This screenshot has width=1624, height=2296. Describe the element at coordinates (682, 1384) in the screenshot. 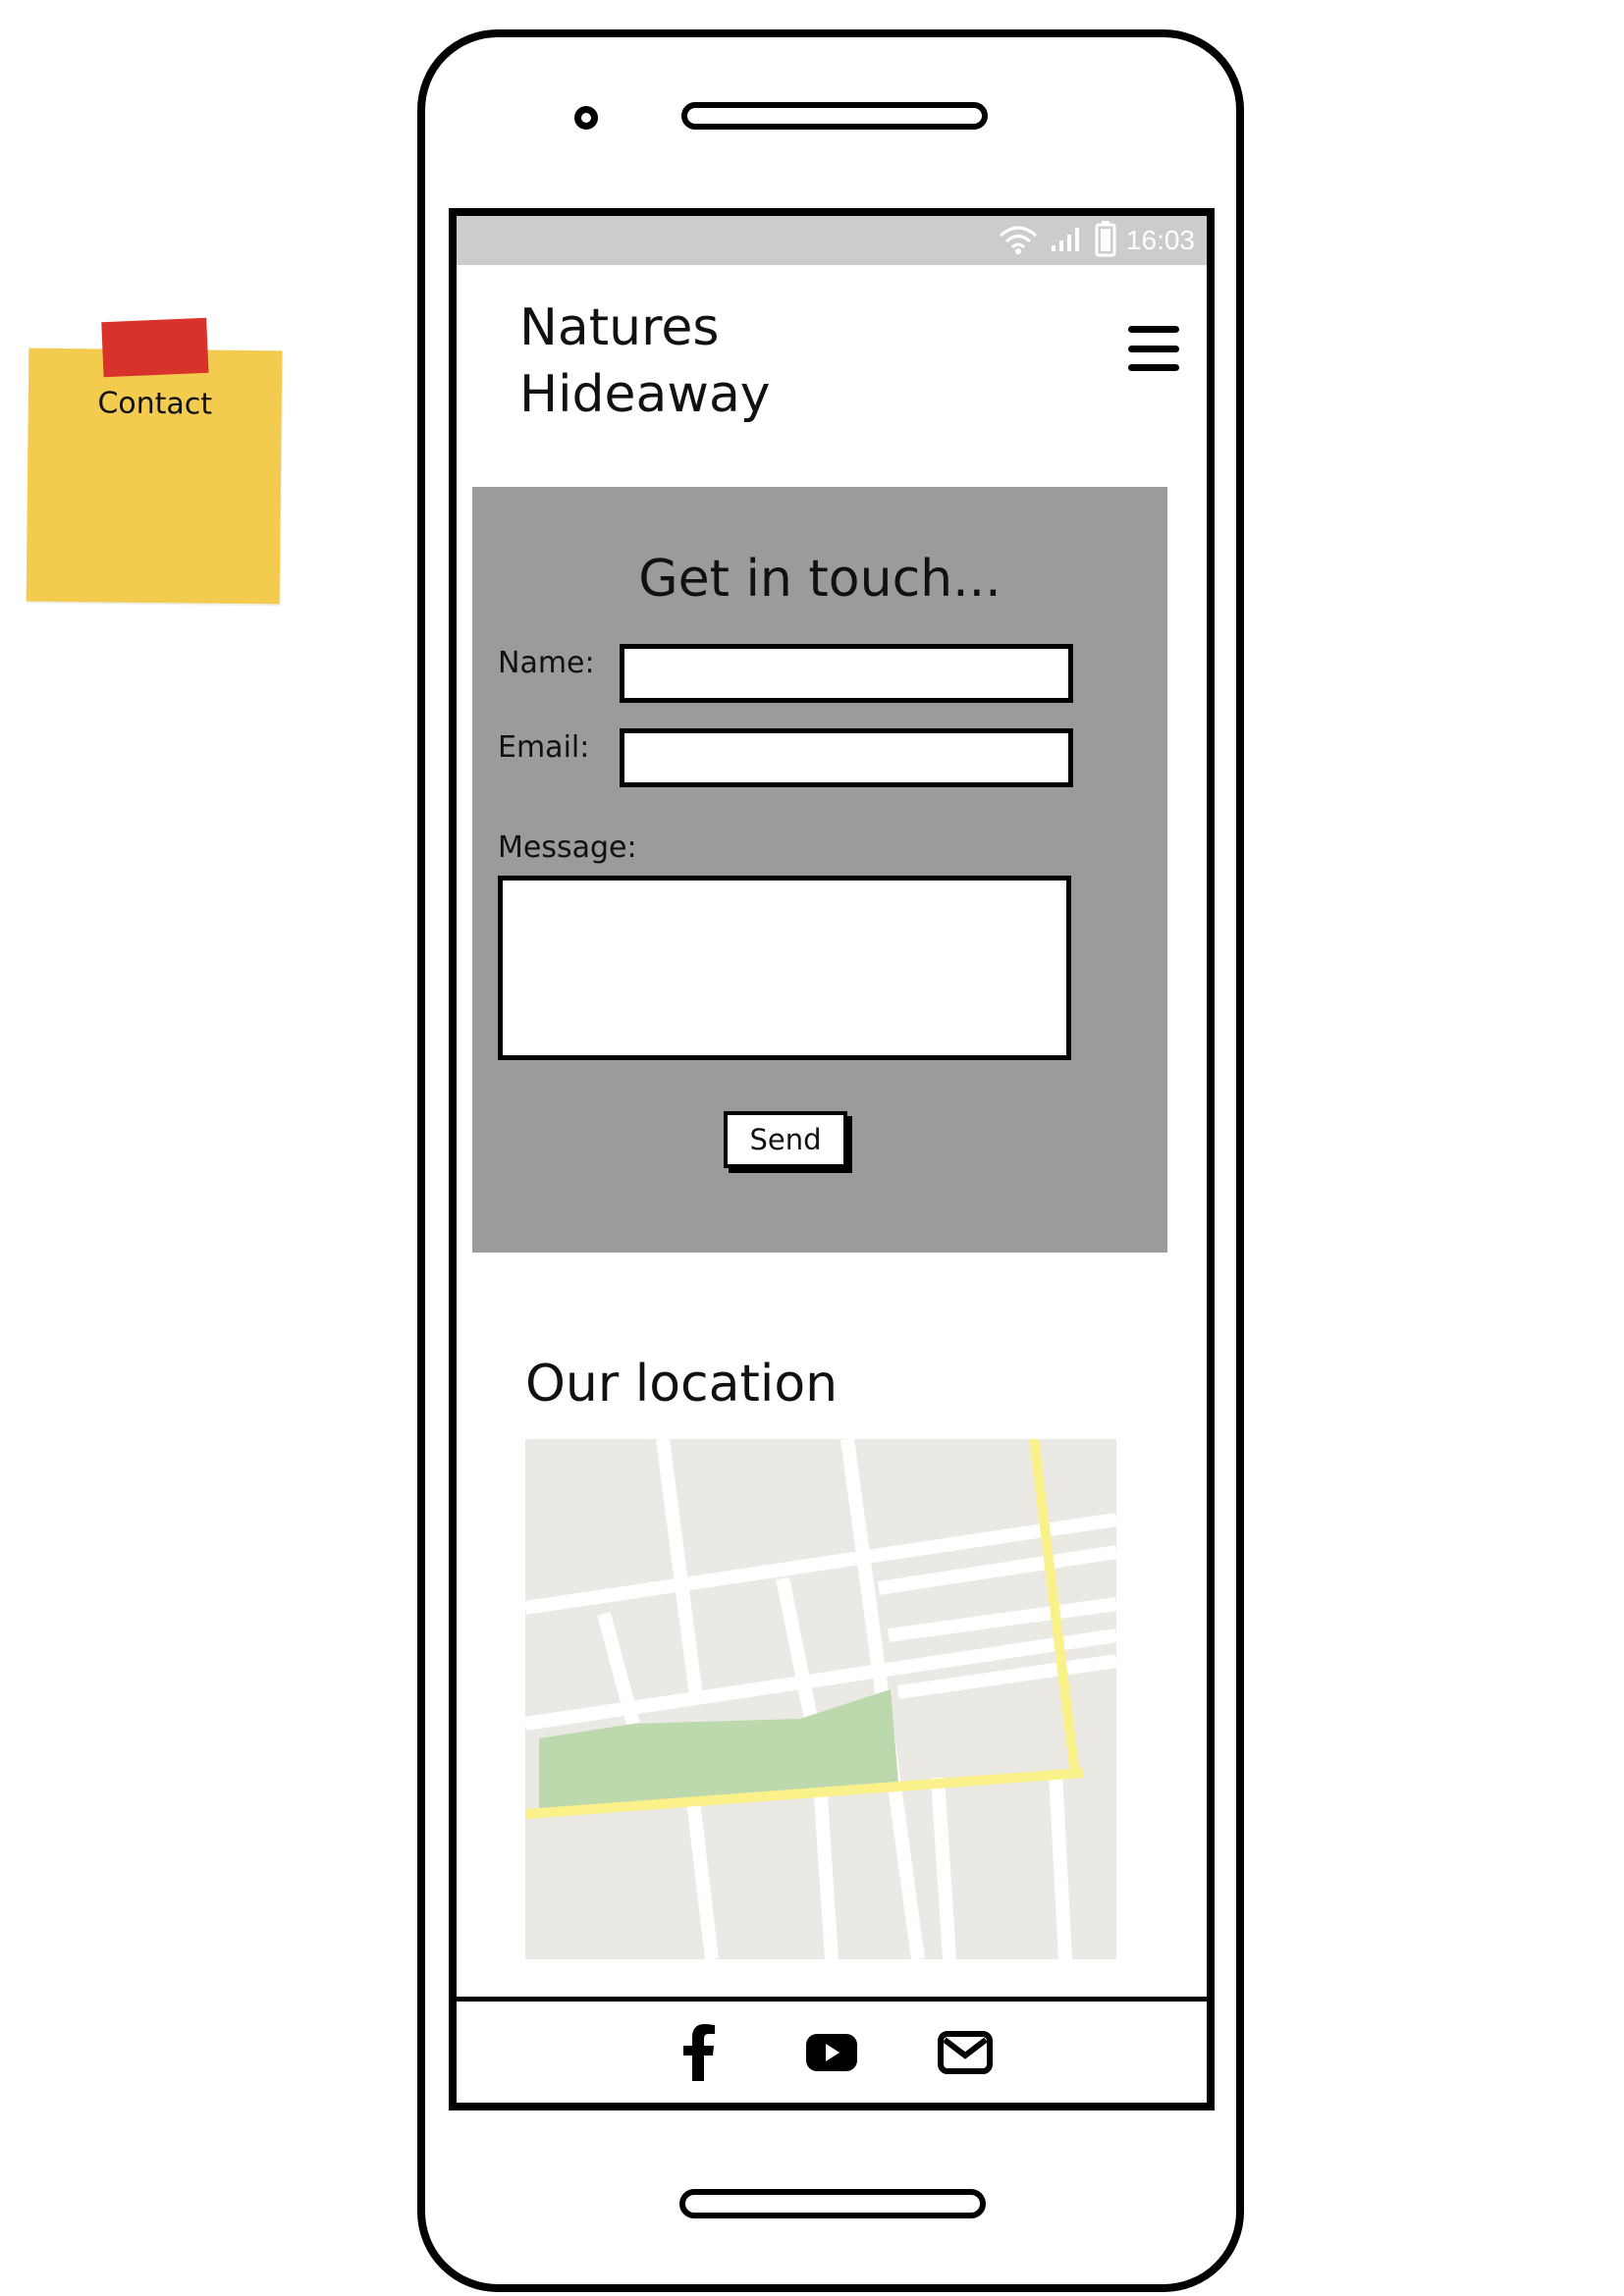

I see `location-title: Our location` at that location.